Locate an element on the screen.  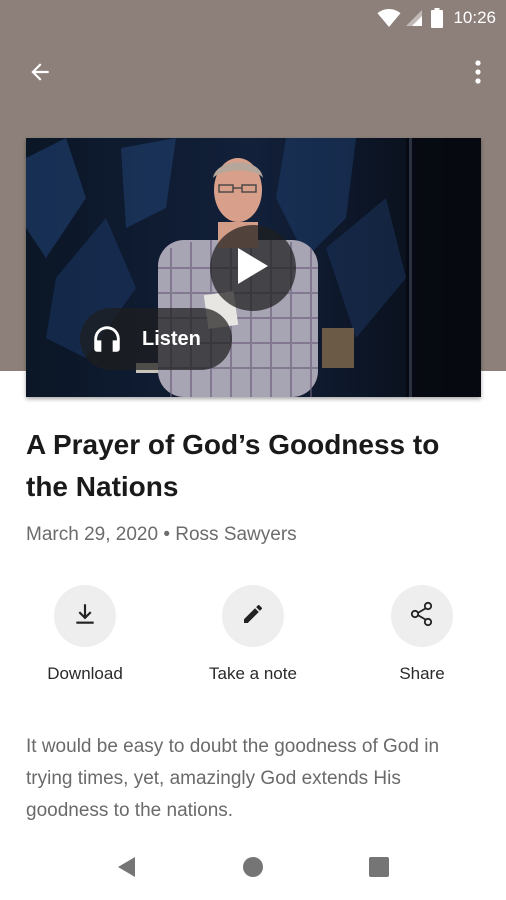
signal-icon is located at coordinates (414, 18).